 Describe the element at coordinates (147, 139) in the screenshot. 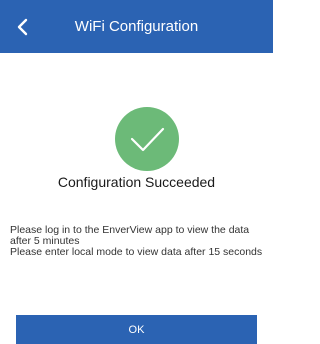

I see `checkmark-circle-icon` at that location.